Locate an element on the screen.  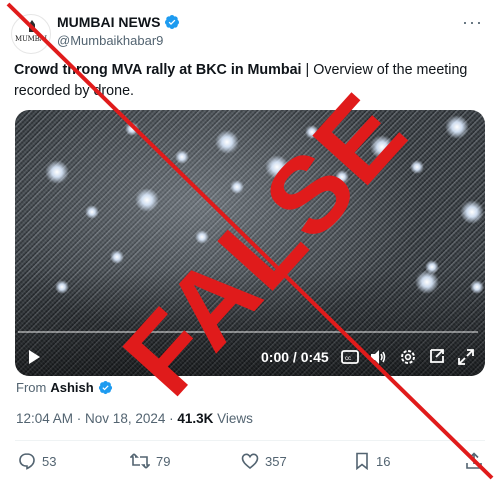
volume-icon is located at coordinates (378, 357).